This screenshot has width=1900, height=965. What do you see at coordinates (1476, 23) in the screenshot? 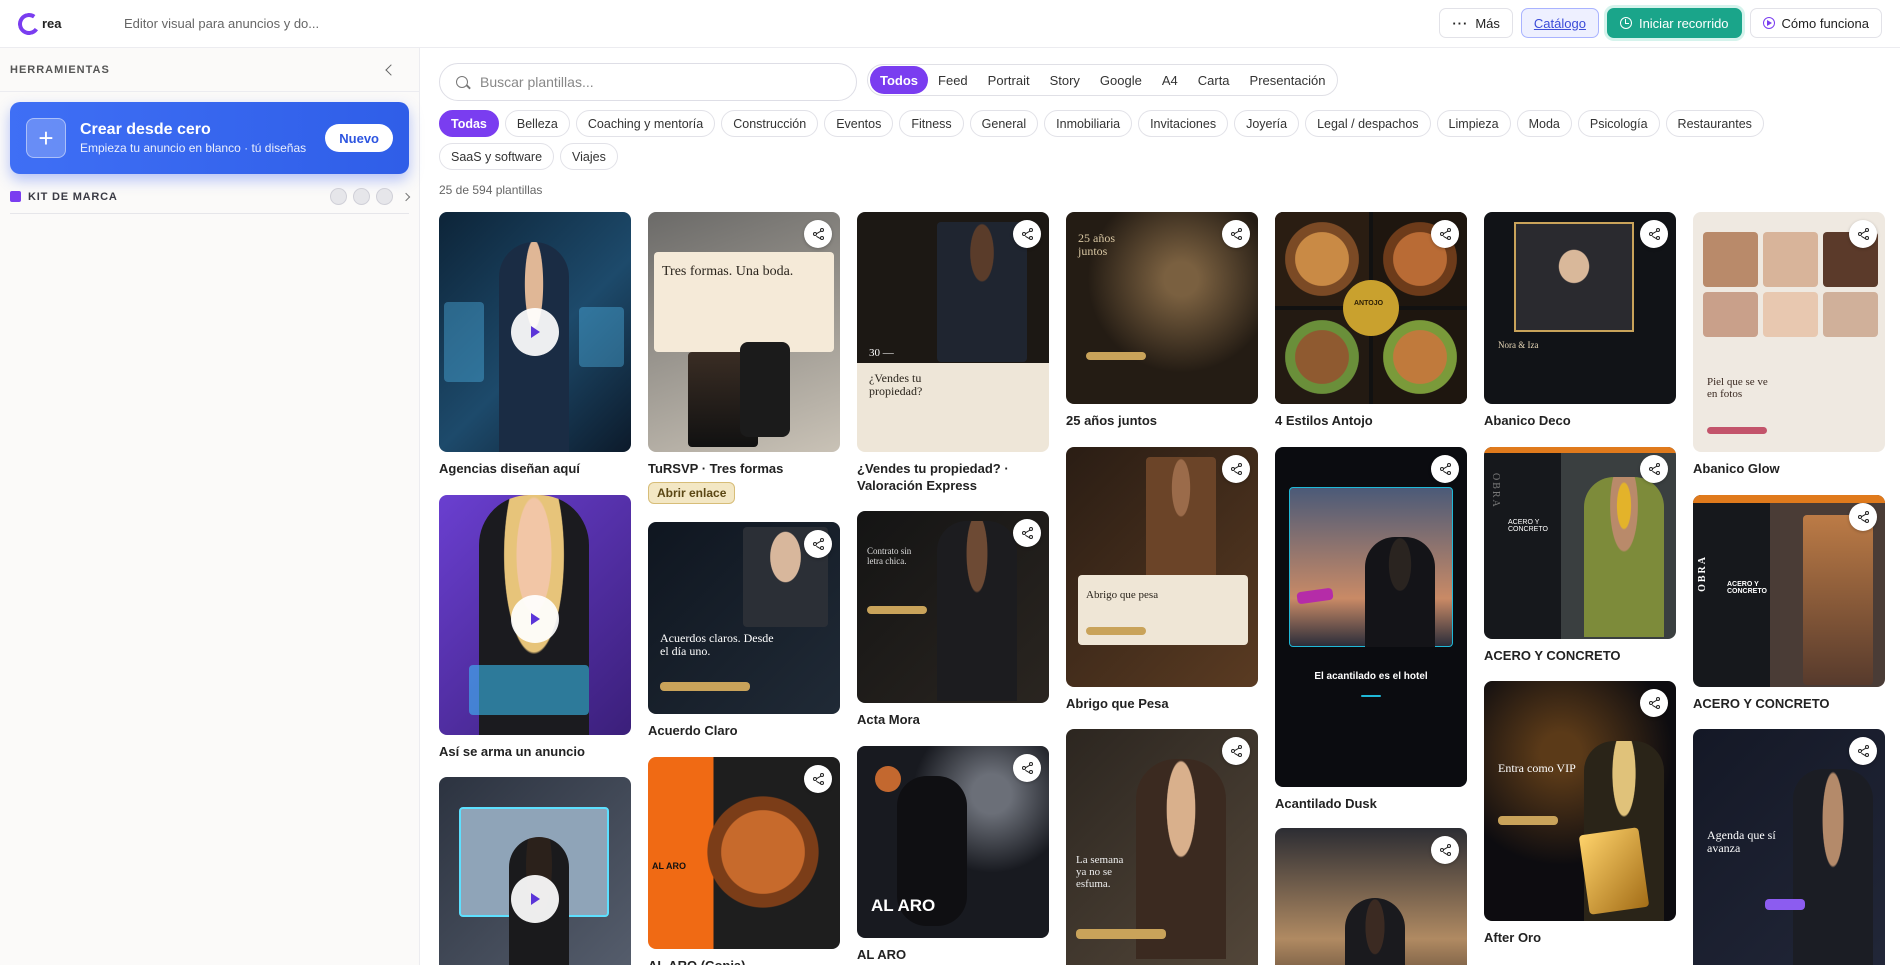
I see `more-button: ··· Más` at bounding box center [1476, 23].